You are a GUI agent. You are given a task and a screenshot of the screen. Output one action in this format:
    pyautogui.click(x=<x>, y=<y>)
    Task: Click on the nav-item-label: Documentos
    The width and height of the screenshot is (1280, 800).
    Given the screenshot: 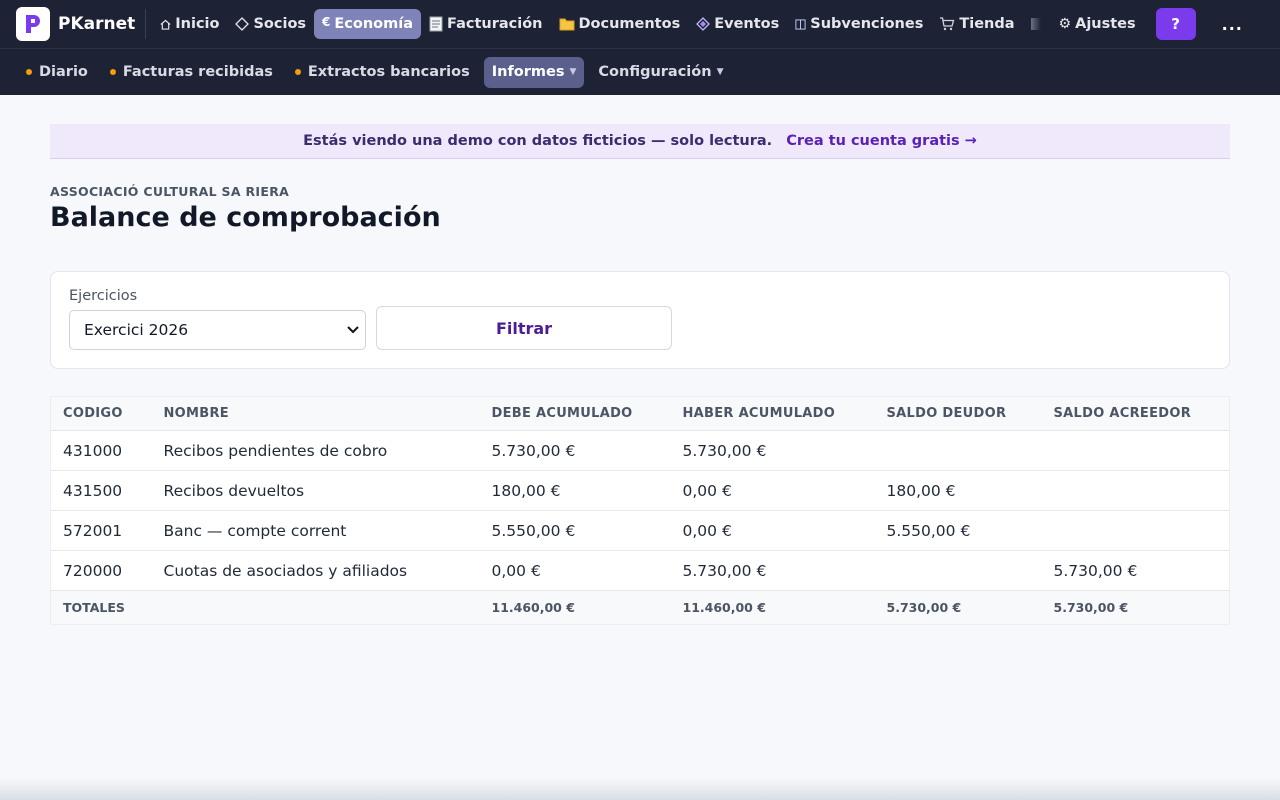 What is the action you would take?
    pyautogui.click(x=629, y=24)
    